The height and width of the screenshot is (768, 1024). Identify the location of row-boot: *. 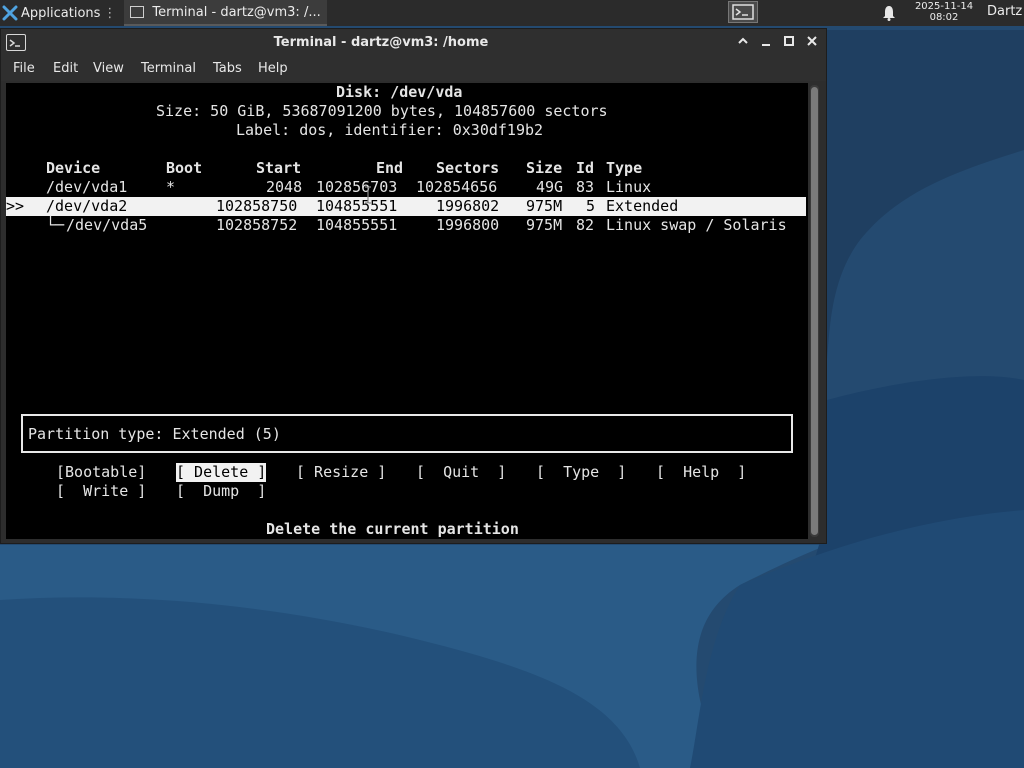
(171, 187).